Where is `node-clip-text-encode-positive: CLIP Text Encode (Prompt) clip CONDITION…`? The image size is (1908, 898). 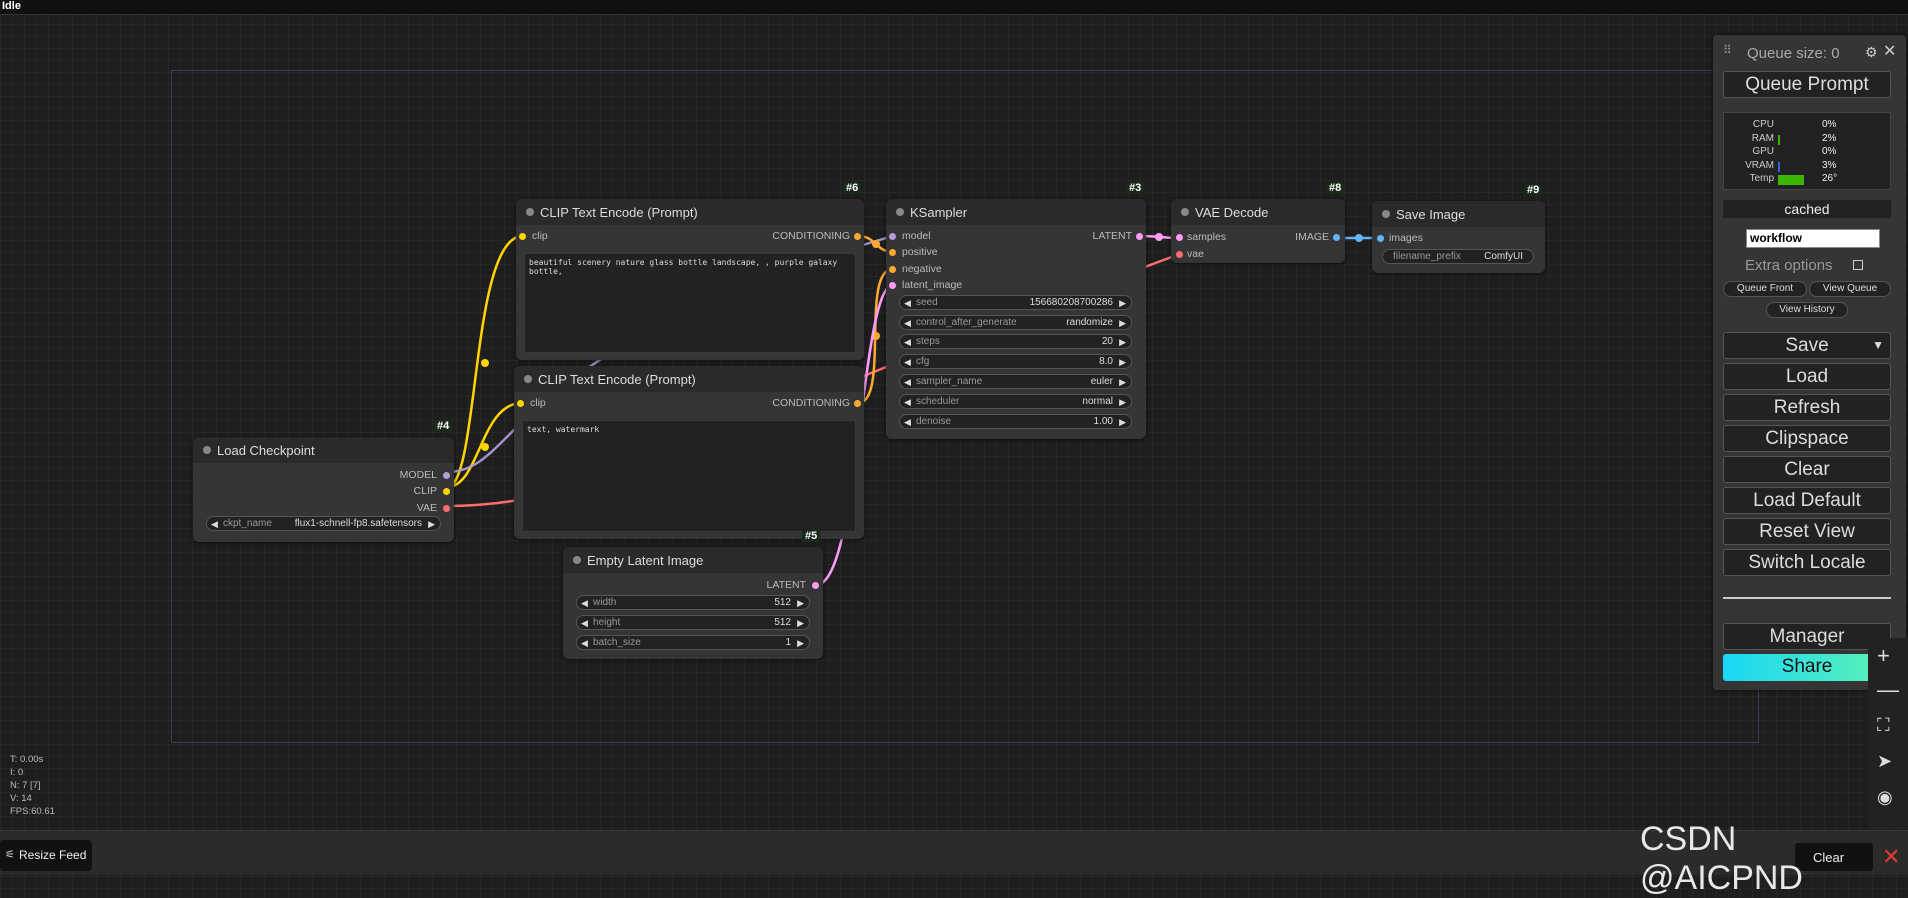 node-clip-text-encode-positive: CLIP Text Encode (Prompt) clip CONDITION… is located at coordinates (690, 279).